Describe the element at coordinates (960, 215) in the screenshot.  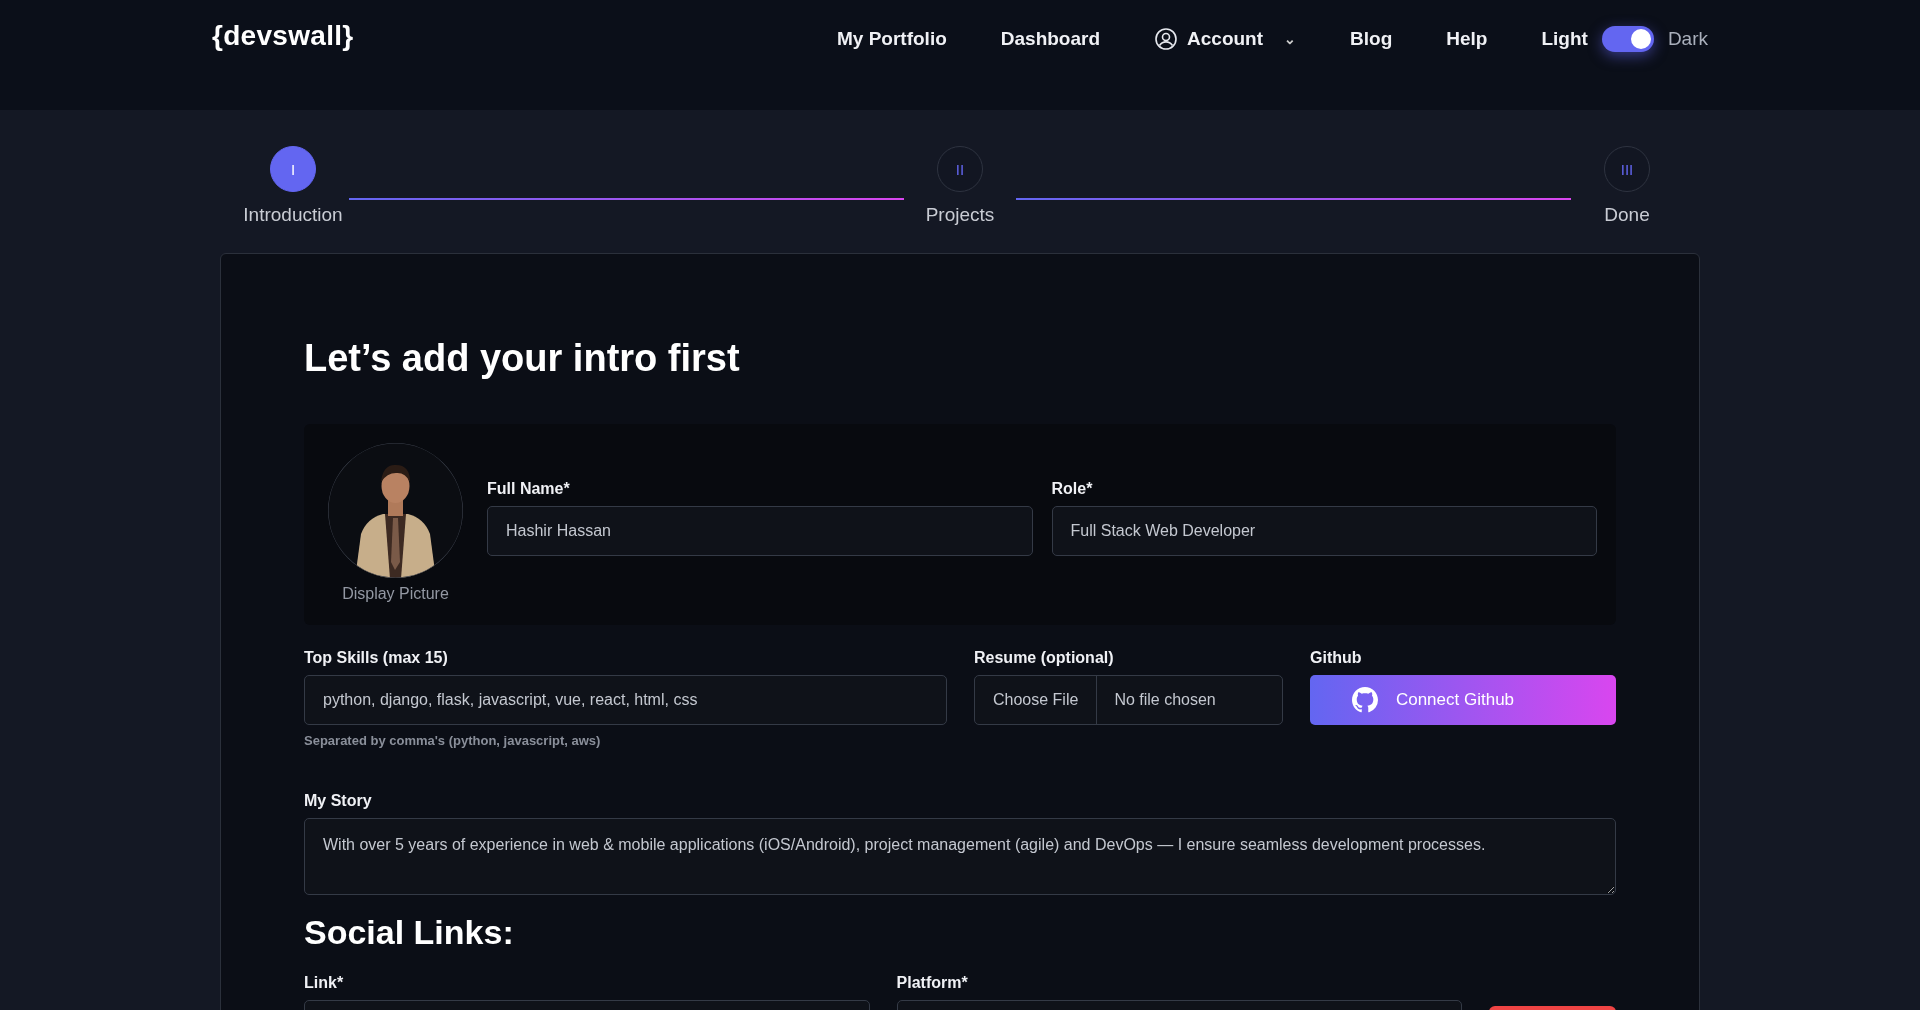
I see `step-label: Projects` at that location.